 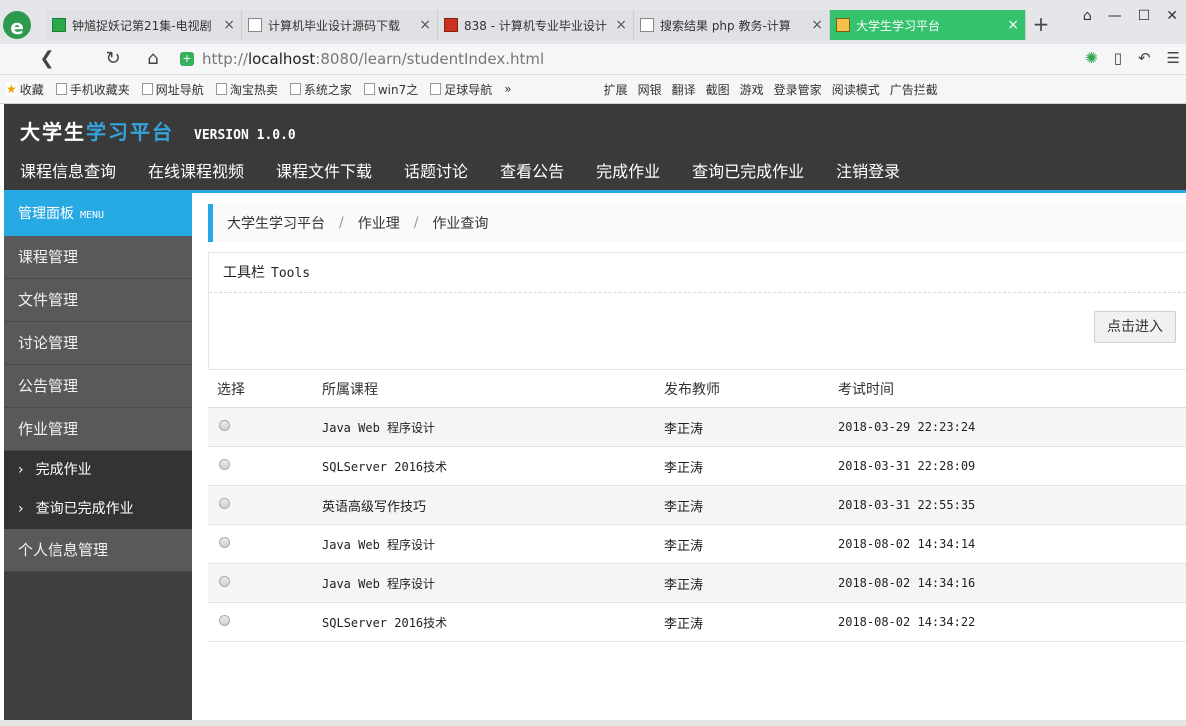 I want to click on phone-icon: ▯, so click(x=1118, y=58).